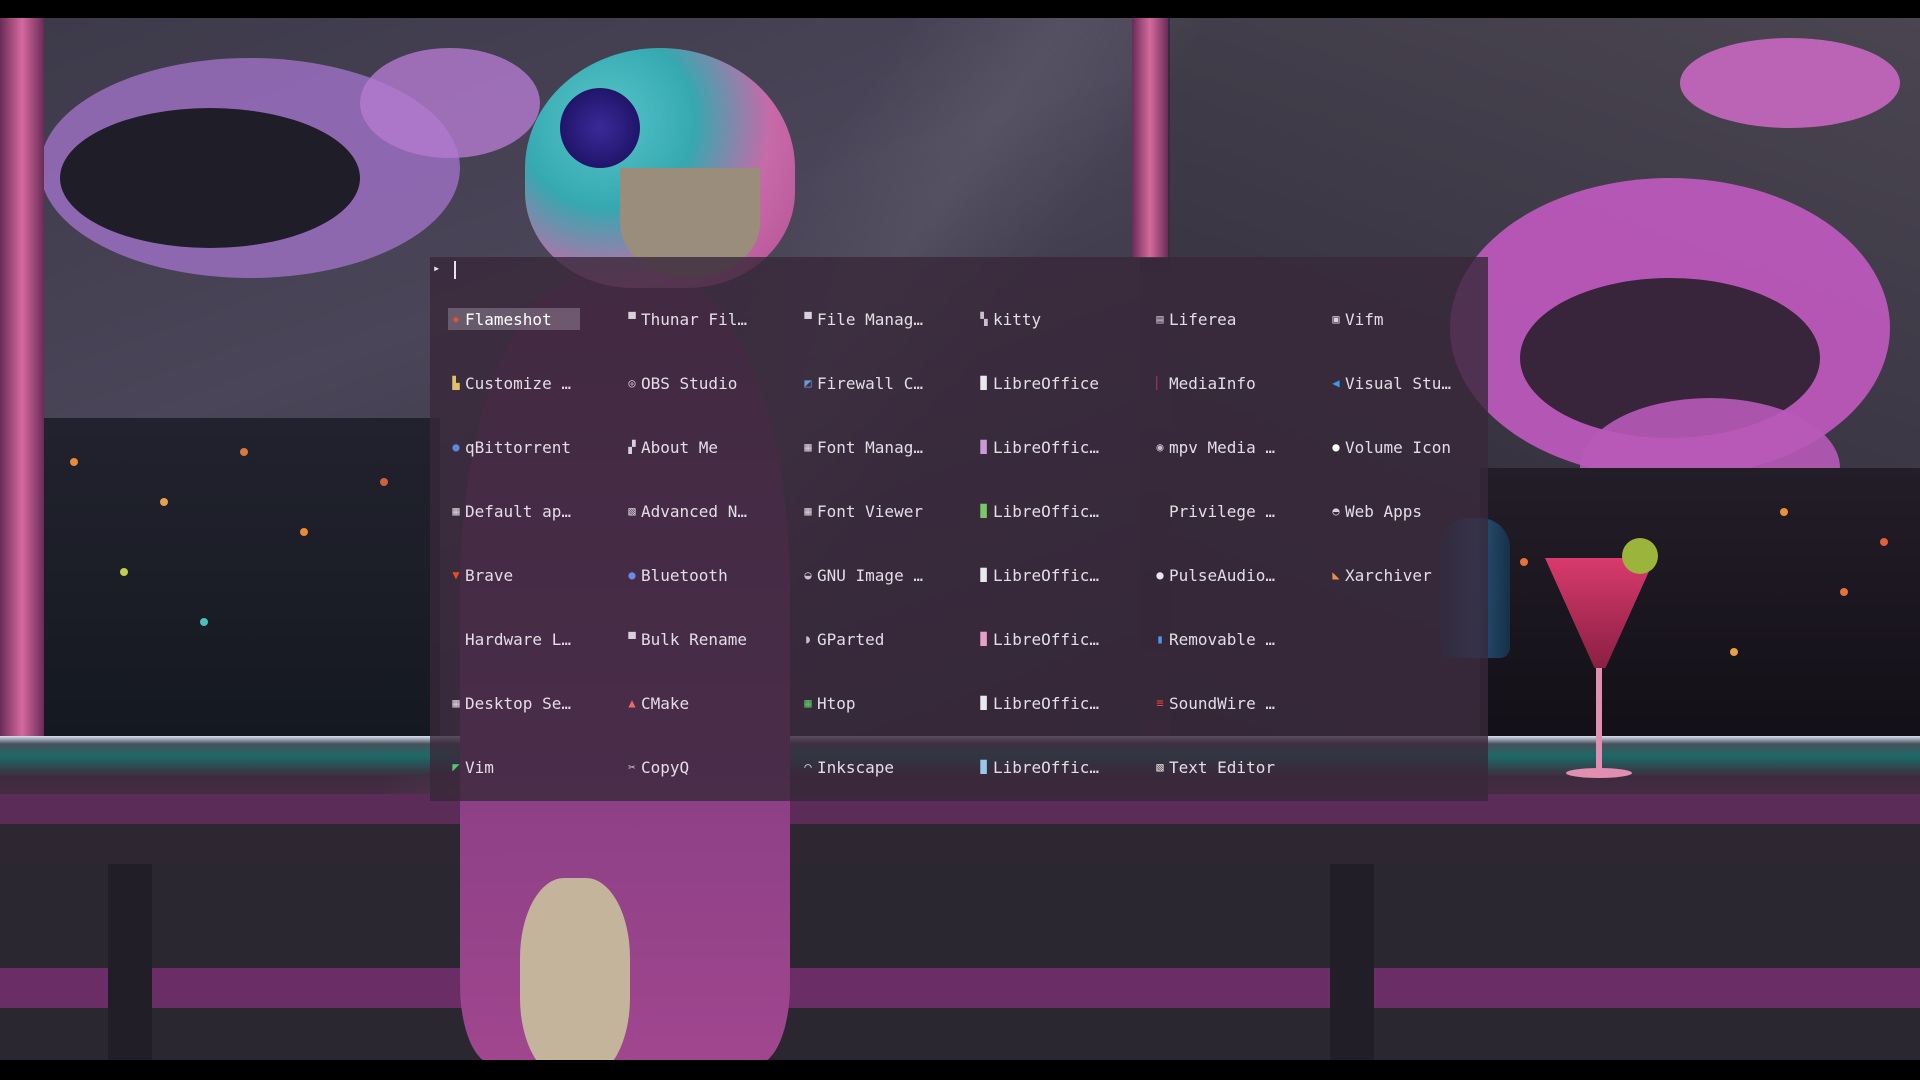 This screenshot has width=1920, height=1080. Describe the element at coordinates (712, 403) in the screenshot. I see `launcher-grid-cell: ◎ OBS Studio` at that location.